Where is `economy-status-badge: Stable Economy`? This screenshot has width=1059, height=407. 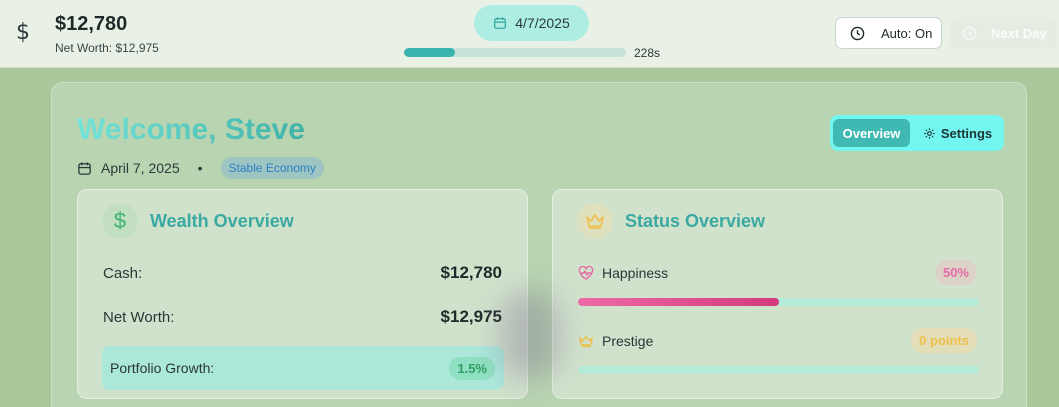 economy-status-badge: Stable Economy is located at coordinates (272, 168).